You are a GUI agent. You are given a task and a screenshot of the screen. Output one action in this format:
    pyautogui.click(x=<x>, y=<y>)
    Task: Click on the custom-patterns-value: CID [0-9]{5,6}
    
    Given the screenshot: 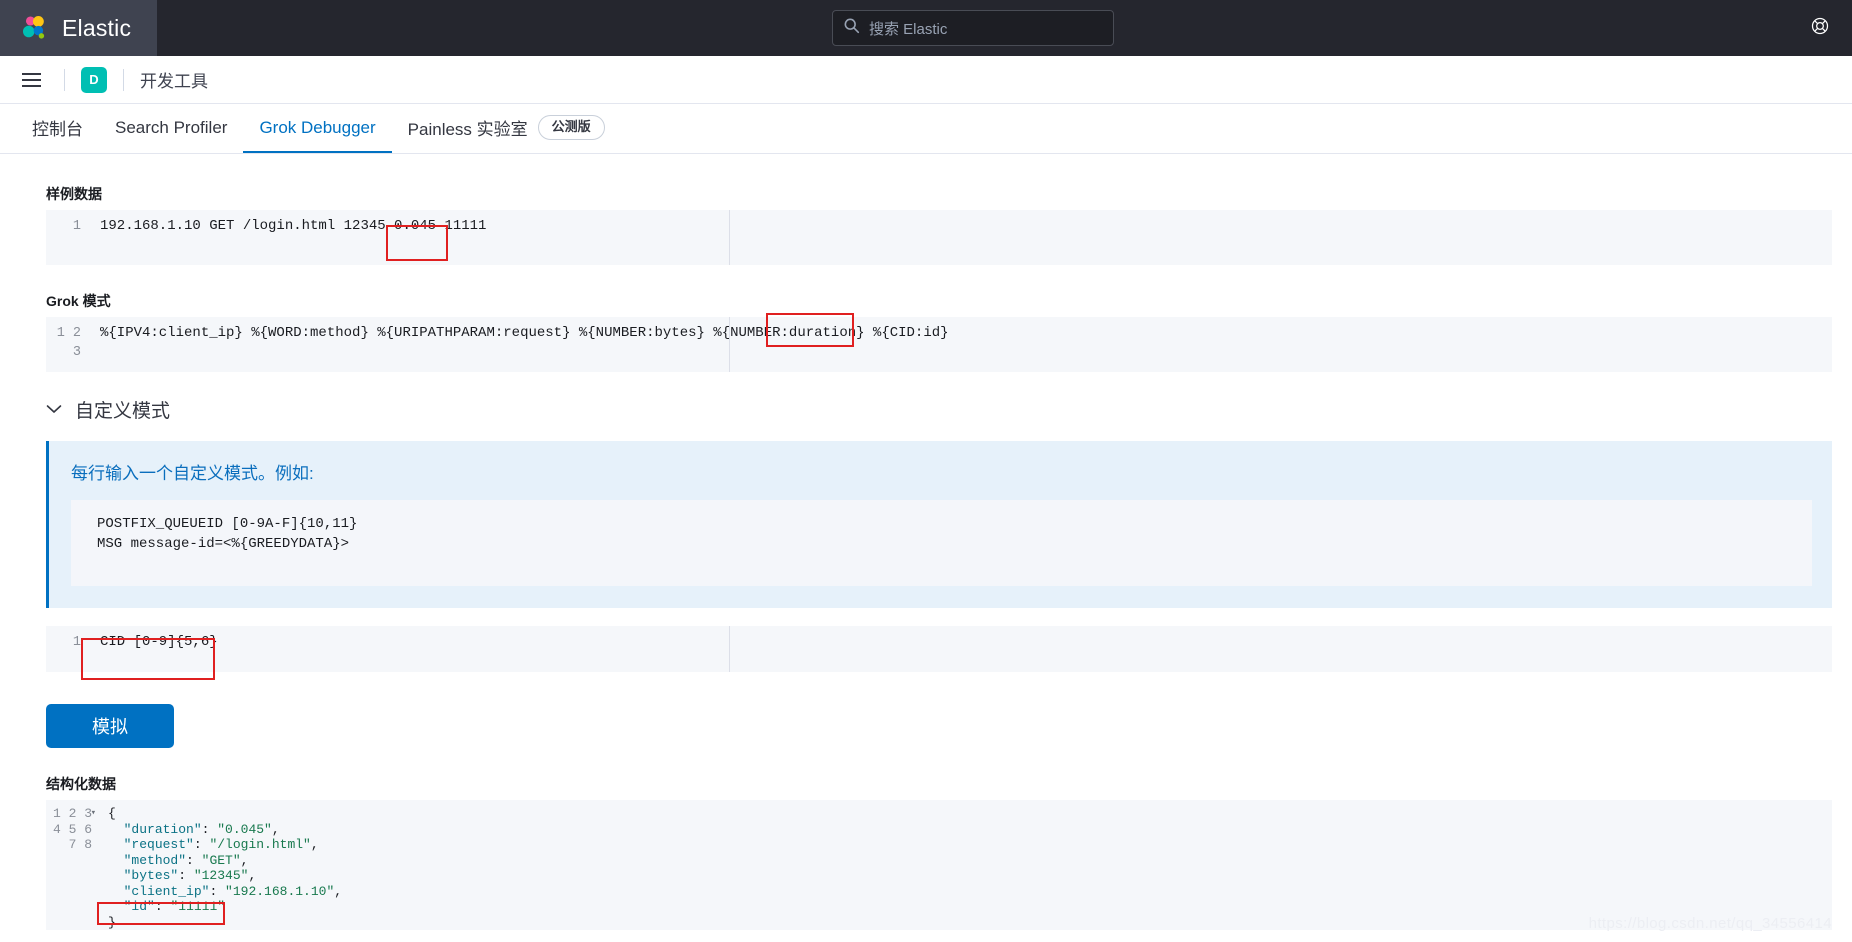 What is the action you would take?
    pyautogui.click(x=961, y=649)
    